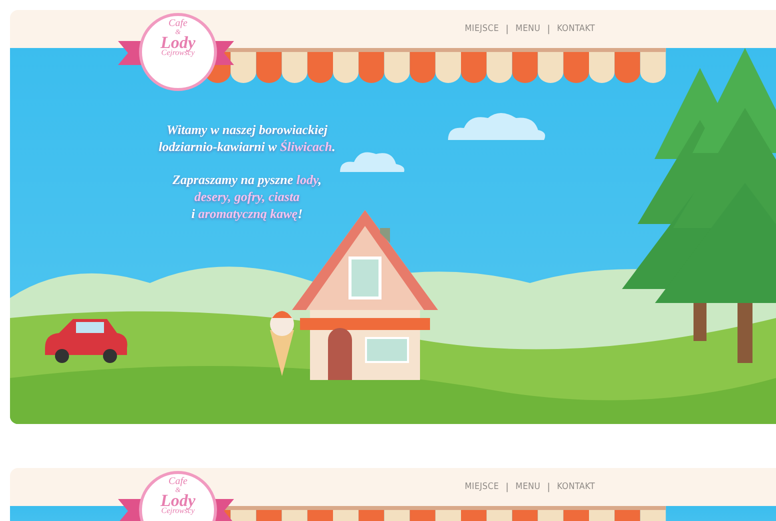 The height and width of the screenshot is (521, 776). I want to click on welcome-text: lodziarnio-kawiarni w Śliwicach., so click(247, 146).